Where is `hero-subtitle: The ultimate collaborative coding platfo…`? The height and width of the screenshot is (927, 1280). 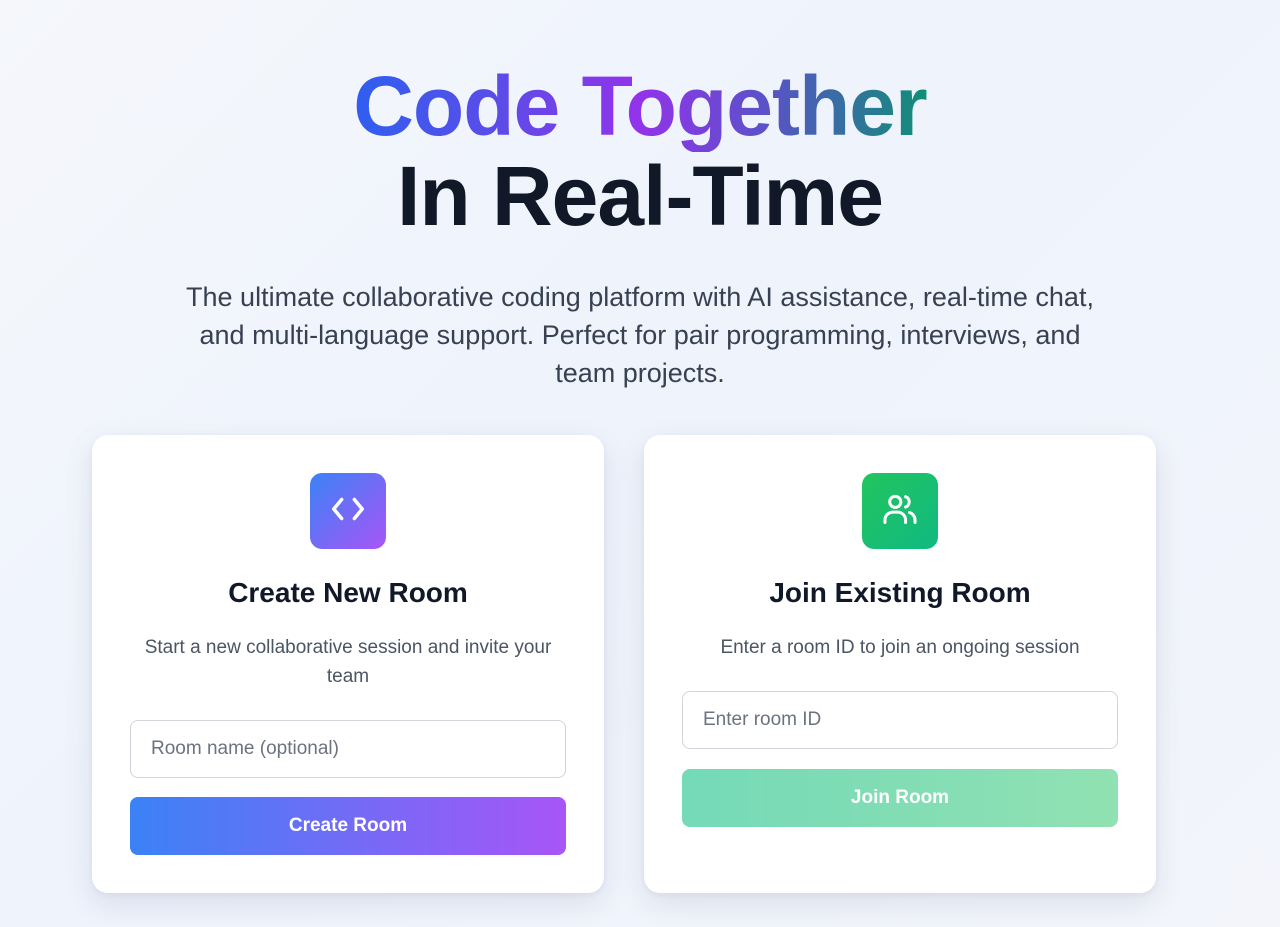
hero-subtitle: The ultimate collaborative coding platfo… is located at coordinates (640, 335).